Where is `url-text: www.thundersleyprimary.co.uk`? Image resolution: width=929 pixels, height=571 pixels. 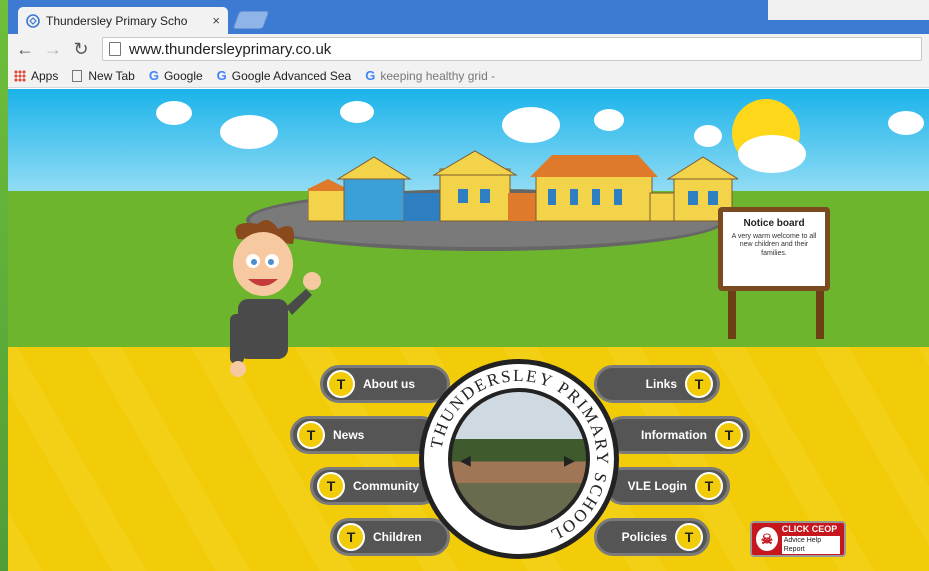 url-text: www.thundersleyprimary.co.uk is located at coordinates (230, 49).